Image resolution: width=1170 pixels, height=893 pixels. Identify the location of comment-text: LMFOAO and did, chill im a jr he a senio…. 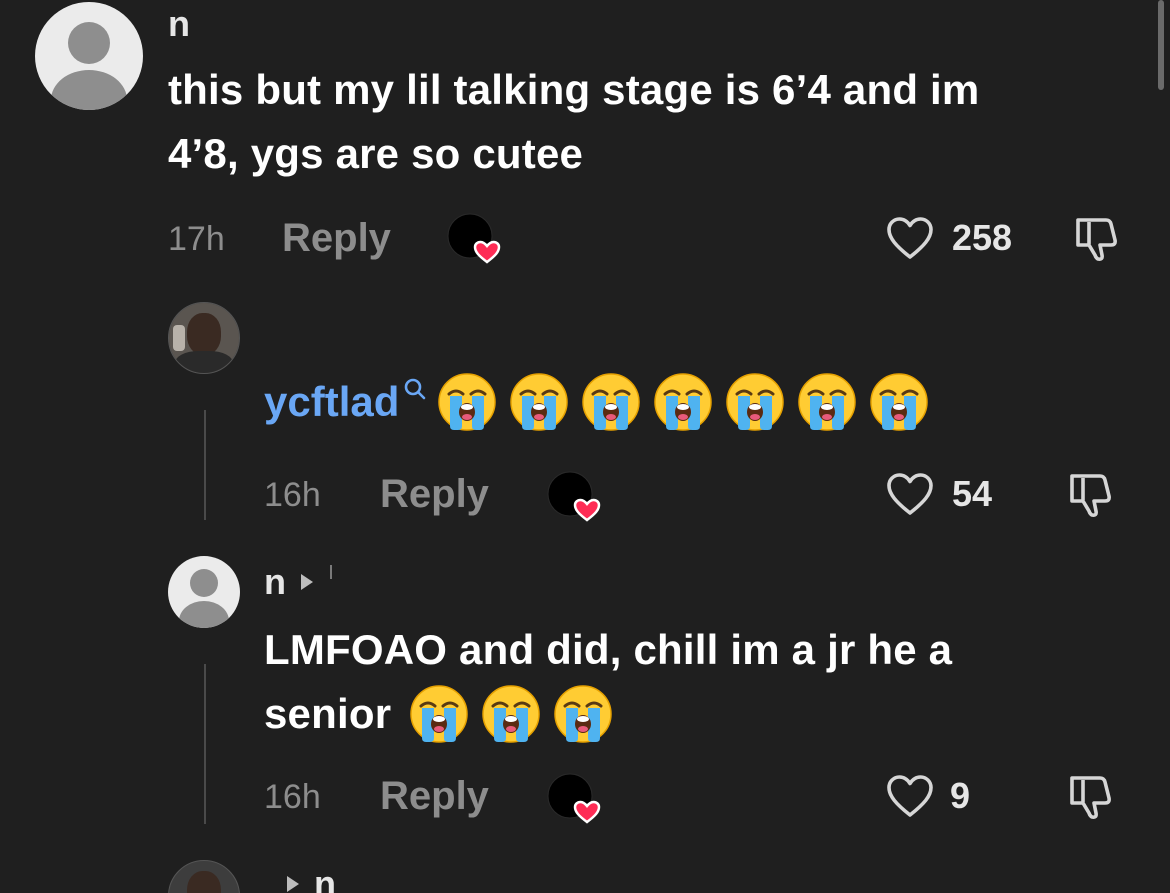
(704, 682).